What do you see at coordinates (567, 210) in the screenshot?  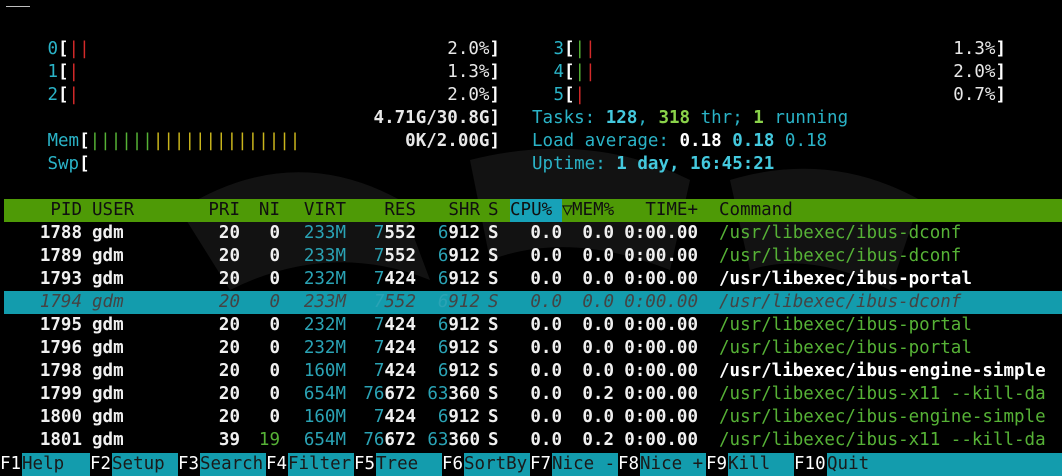 I see `sort-descending-icon: ▽` at bounding box center [567, 210].